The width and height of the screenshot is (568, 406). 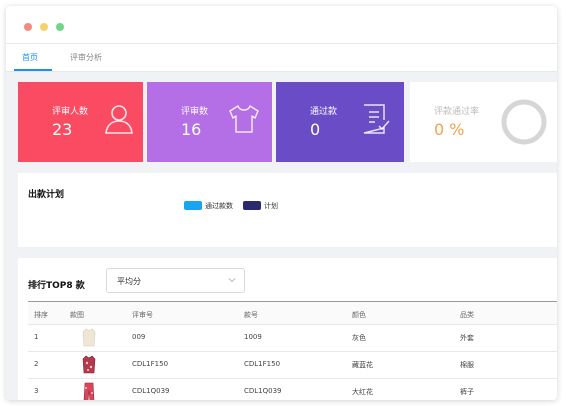 What do you see at coordinates (56, 286) in the screenshot?
I see `panel-title: 排行TOP8 款` at bounding box center [56, 286].